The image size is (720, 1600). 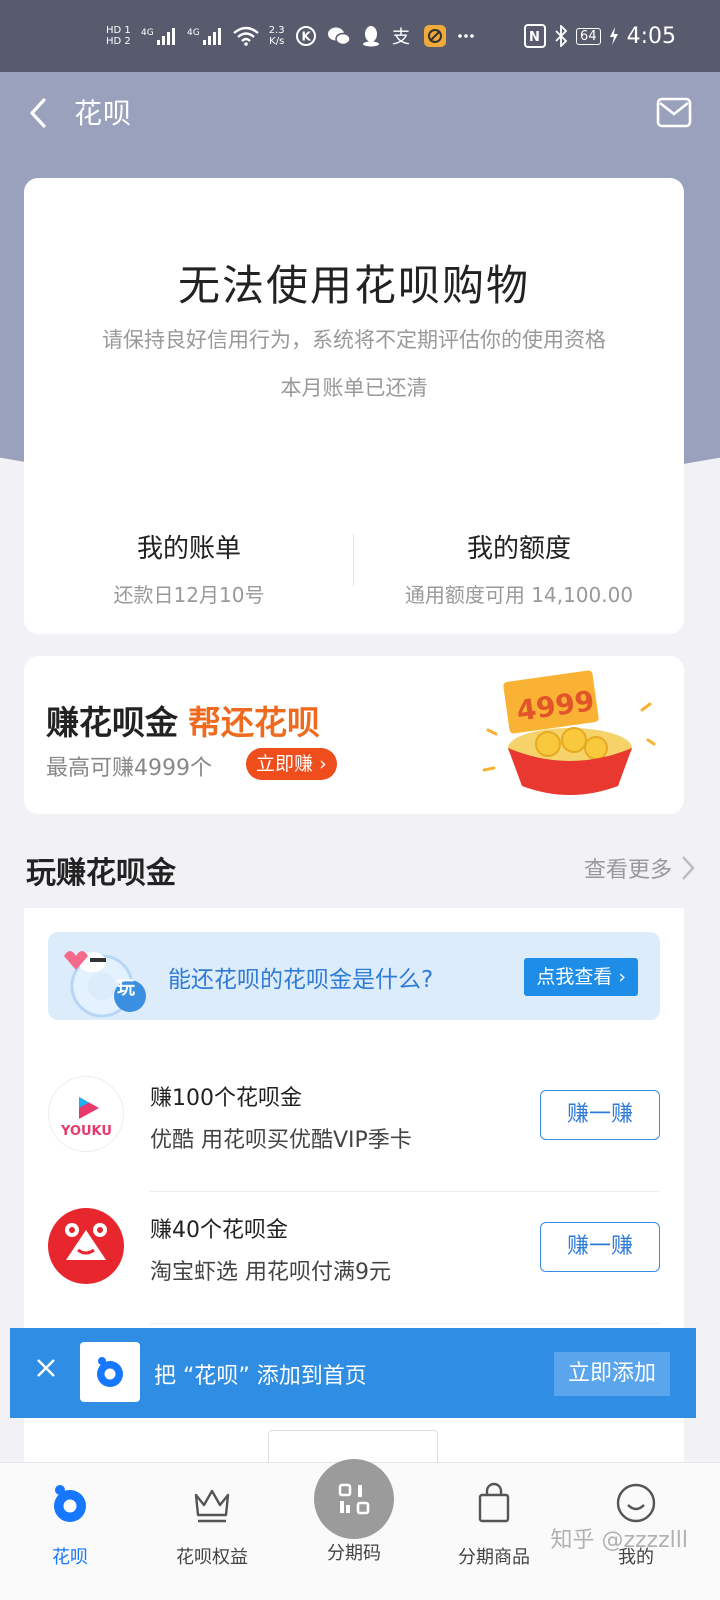 I want to click on crown-icon, so click(x=212, y=1506).